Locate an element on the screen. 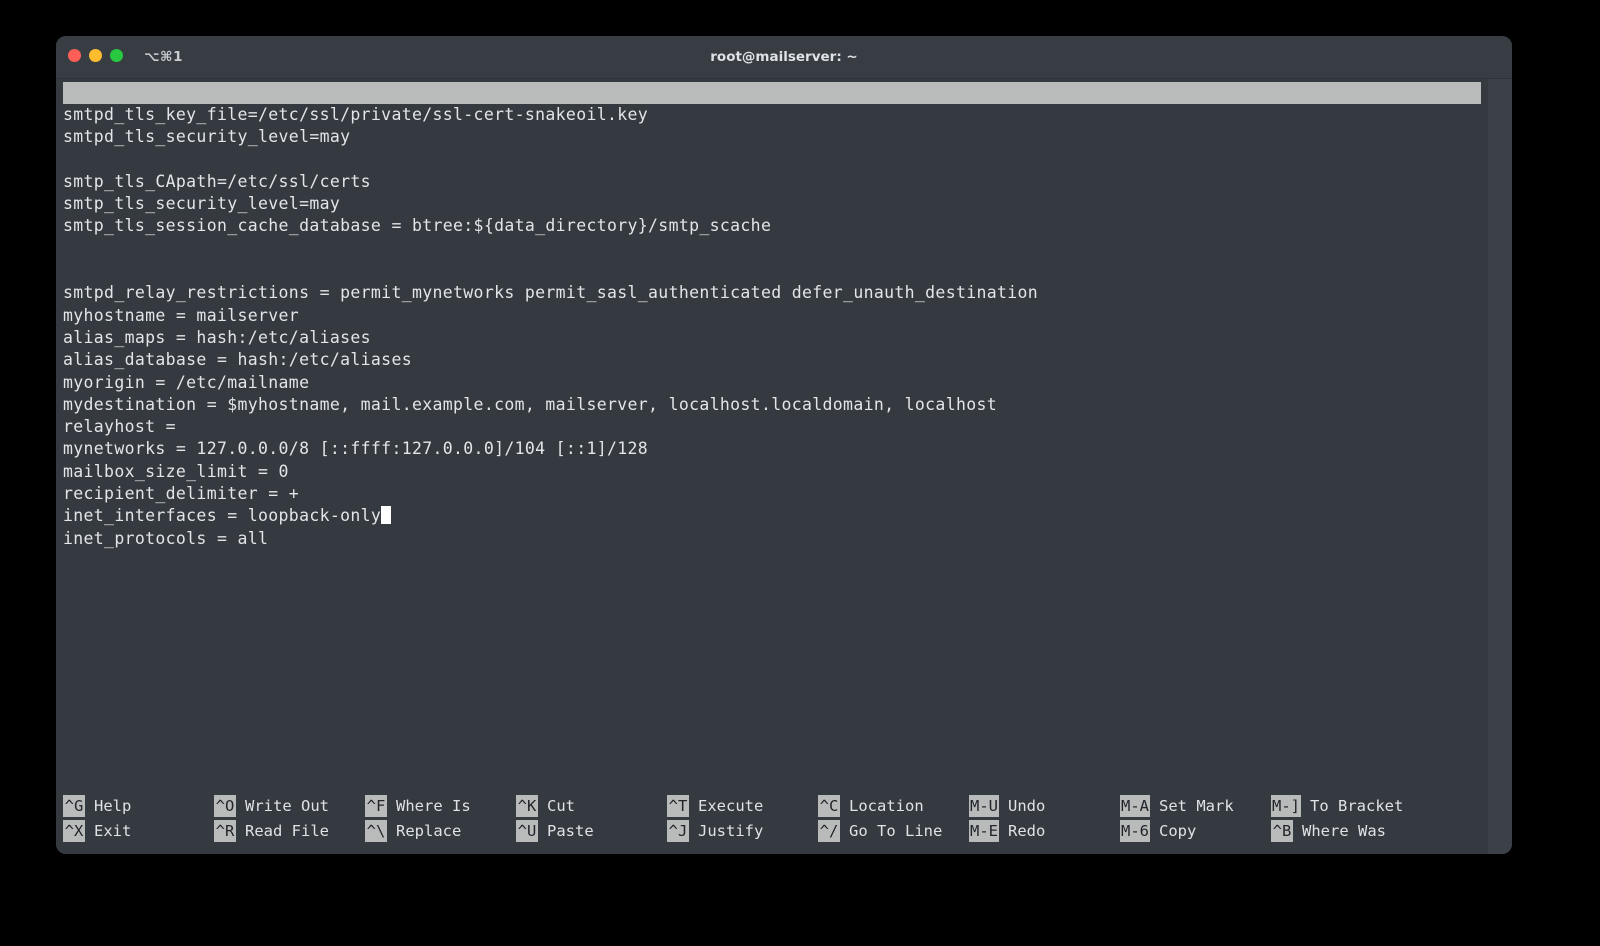  shortcut-key: M-A is located at coordinates (1135, 805).